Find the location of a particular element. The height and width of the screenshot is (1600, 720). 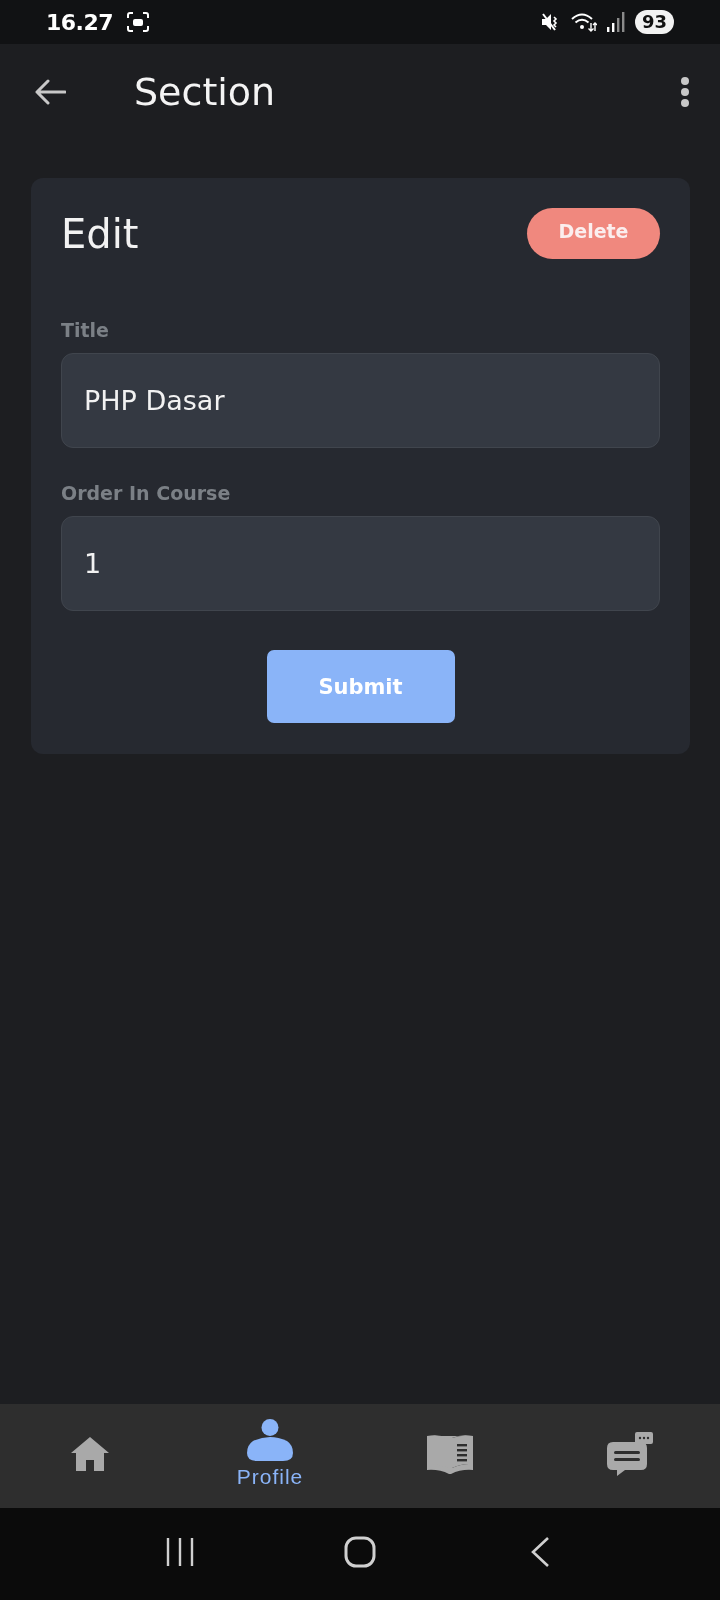

wifi-icon is located at coordinates (583, 22).